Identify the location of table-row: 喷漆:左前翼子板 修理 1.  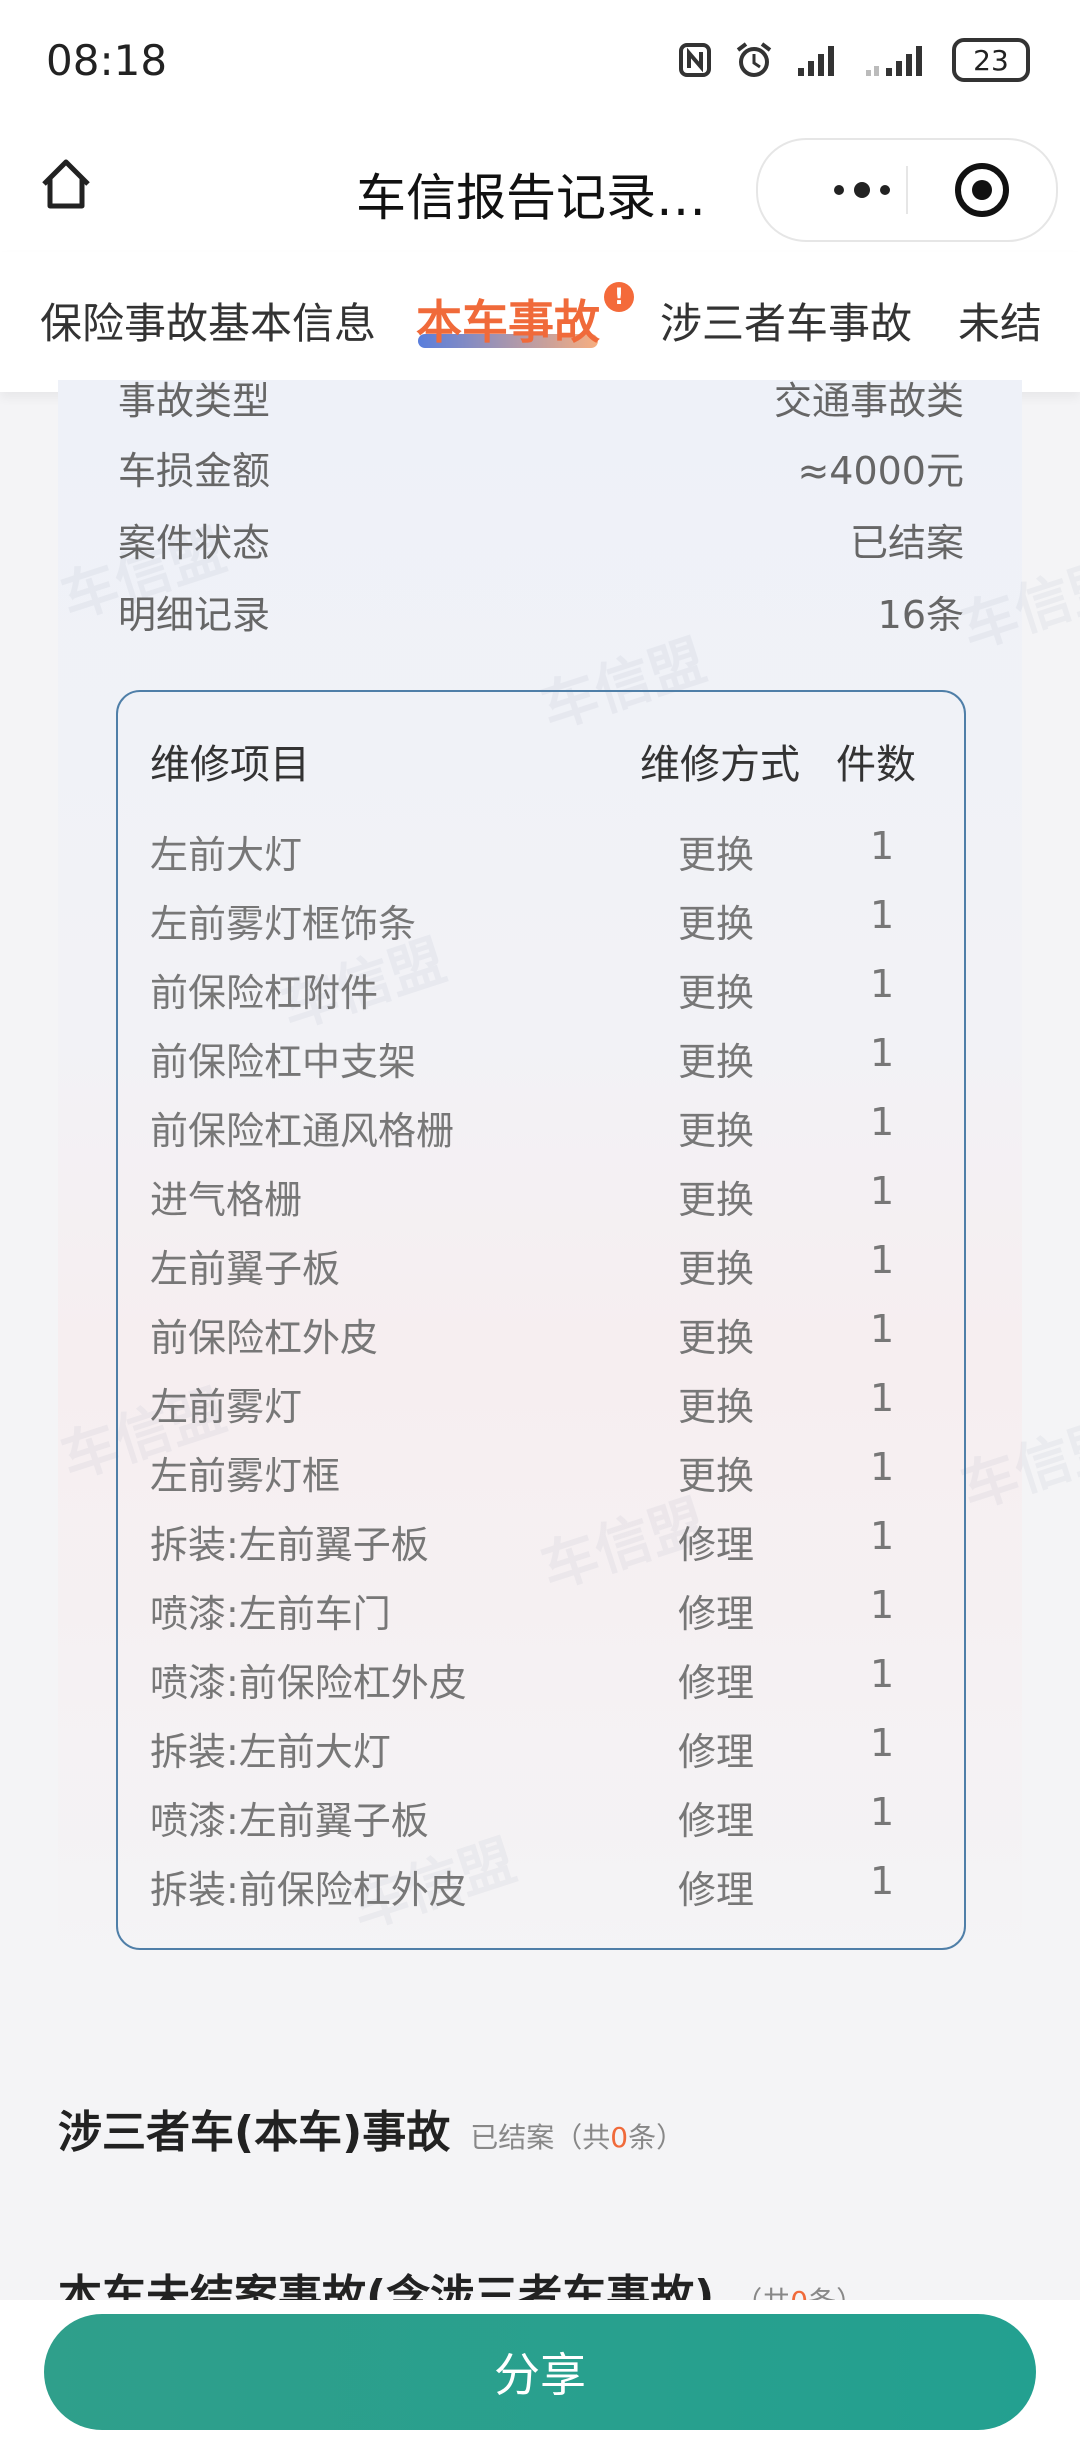
(541, 1820).